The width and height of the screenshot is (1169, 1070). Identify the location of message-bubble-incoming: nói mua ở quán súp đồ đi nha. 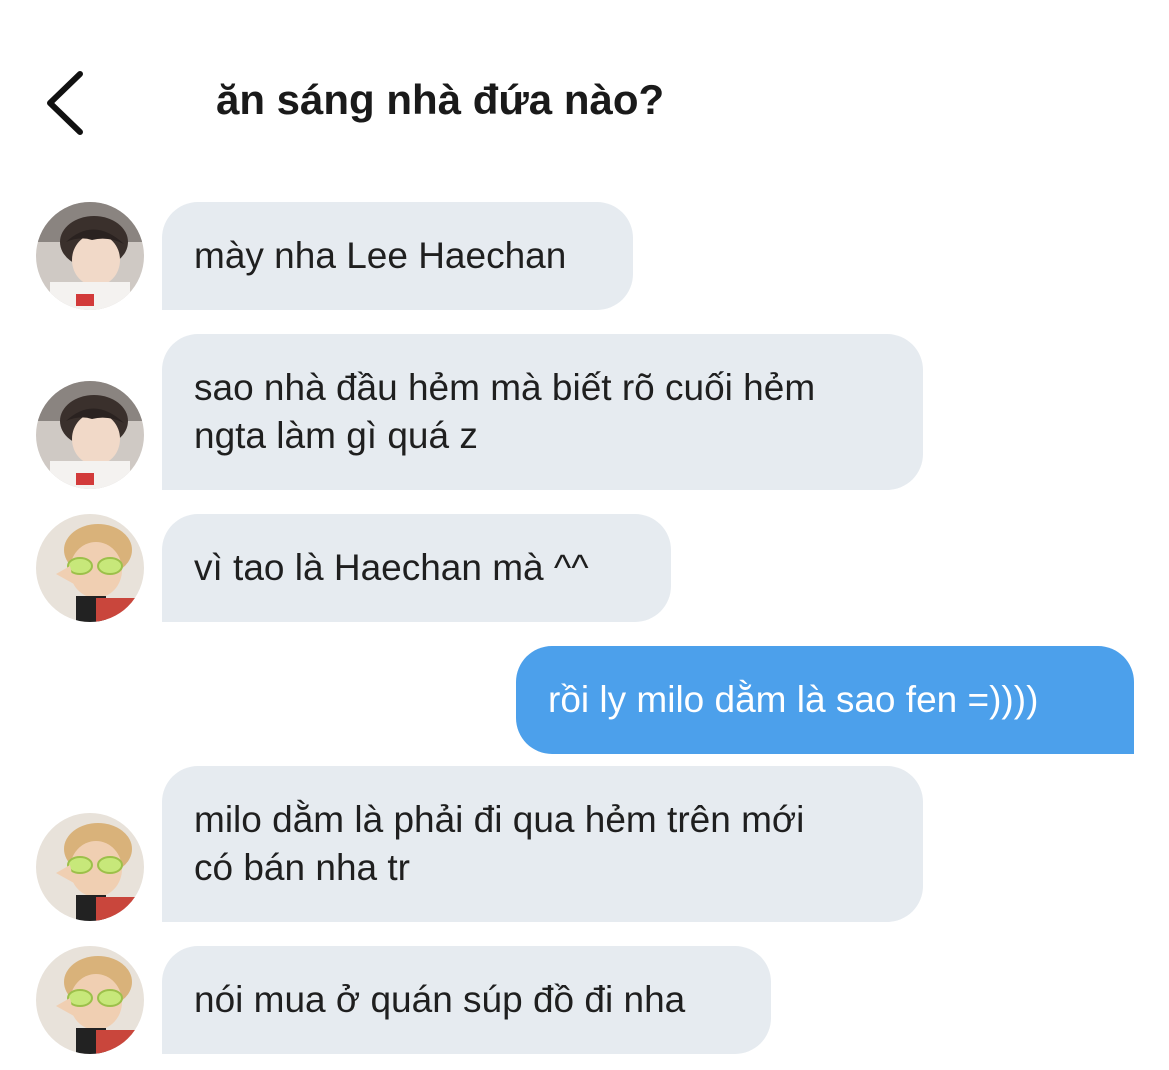
(466, 1000).